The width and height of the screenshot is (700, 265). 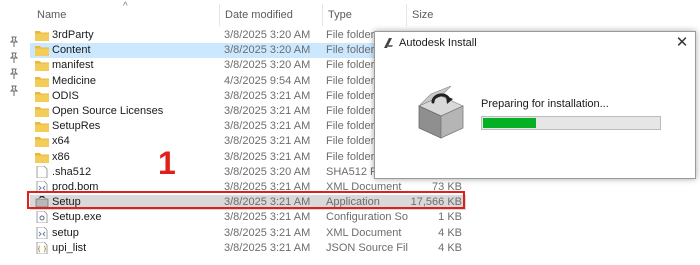 What do you see at coordinates (42, 232) in the screenshot?
I see `xml-file-icon` at bounding box center [42, 232].